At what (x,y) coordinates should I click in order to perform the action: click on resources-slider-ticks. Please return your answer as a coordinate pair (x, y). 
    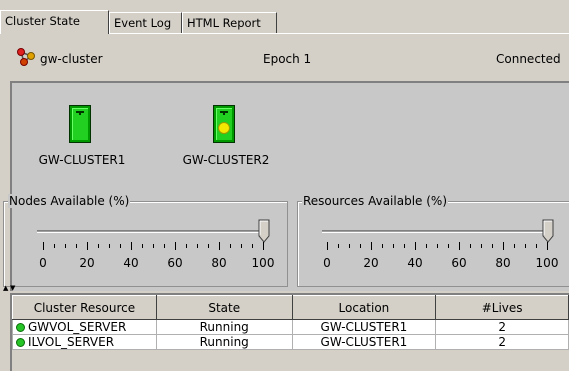
    Looking at the image, I should click on (437, 246).